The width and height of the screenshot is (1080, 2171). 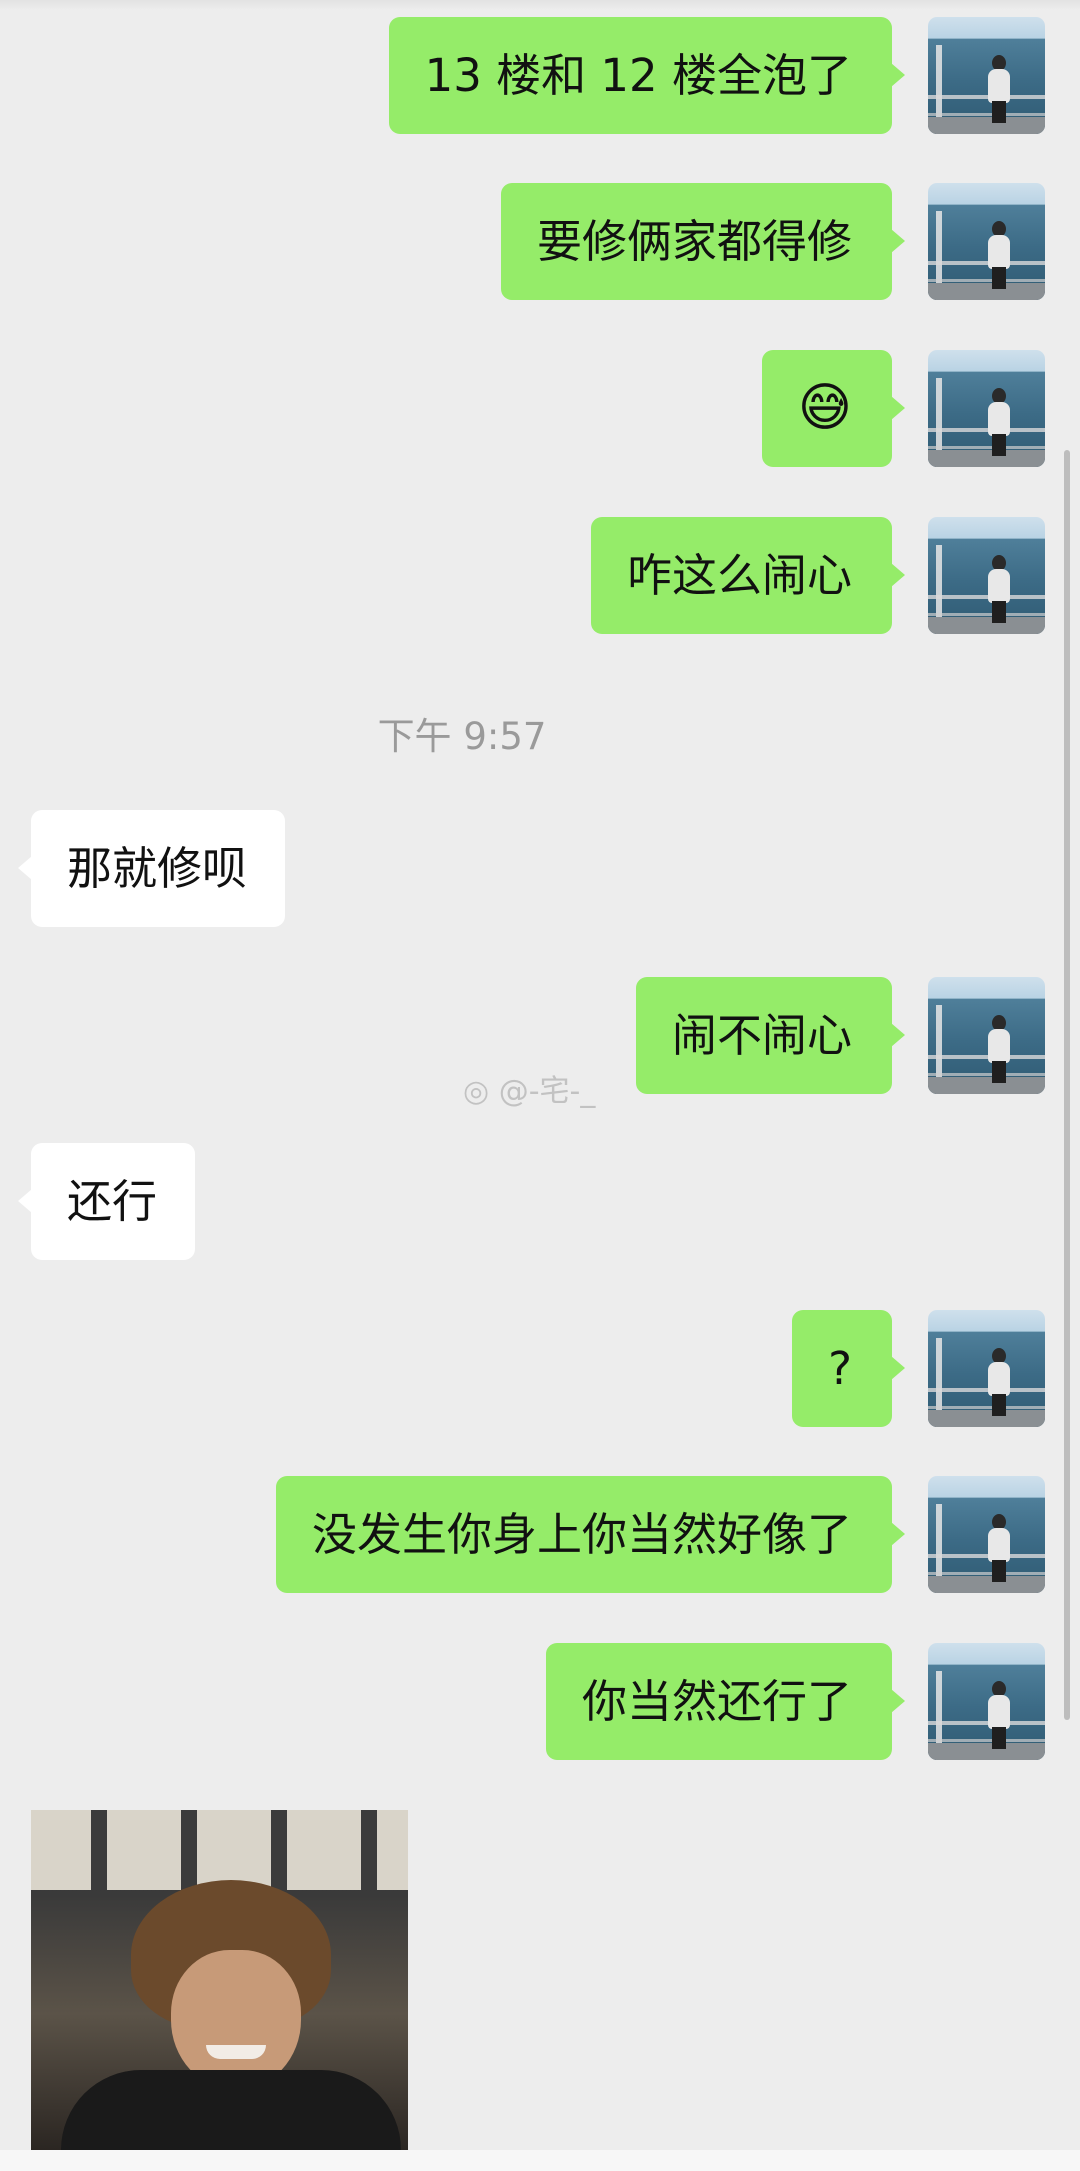 What do you see at coordinates (716, 1701) in the screenshot?
I see `message-text: 你当然还行了` at bounding box center [716, 1701].